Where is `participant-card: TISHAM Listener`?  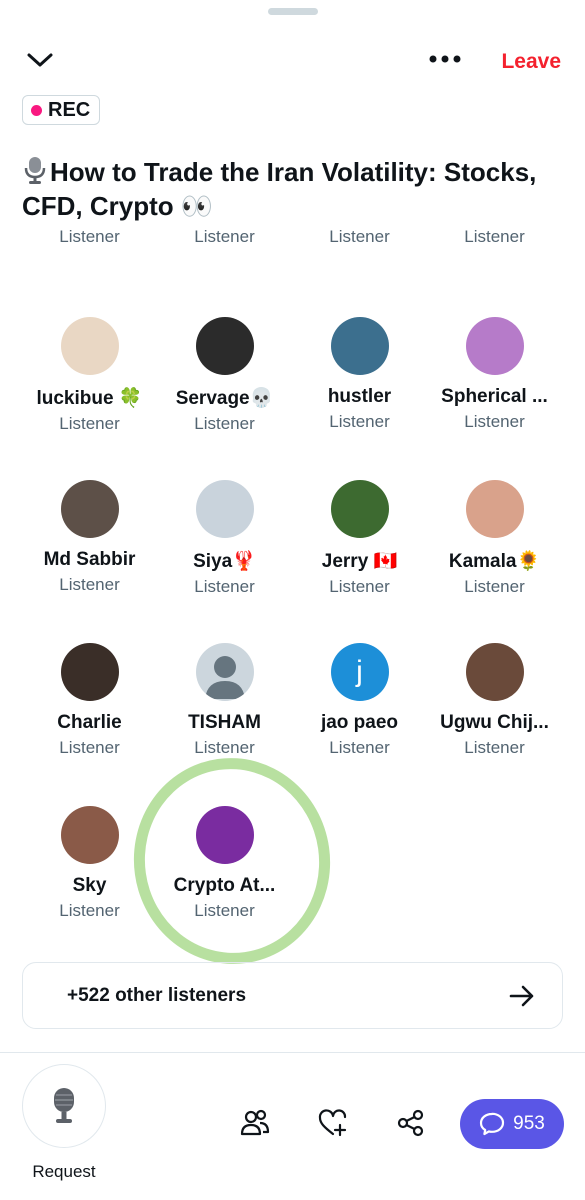 participant-card: TISHAM Listener is located at coordinates (224, 700).